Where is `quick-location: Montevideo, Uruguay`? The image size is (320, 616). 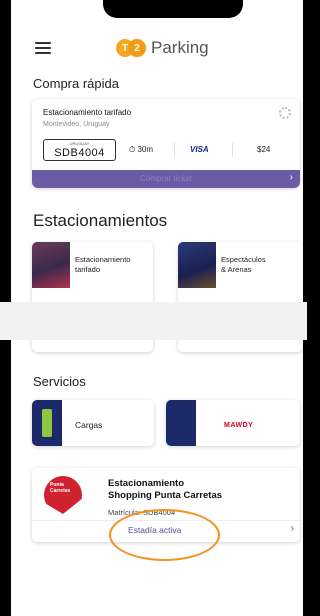
quick-location: Montevideo, Uruguay is located at coordinates (76, 124).